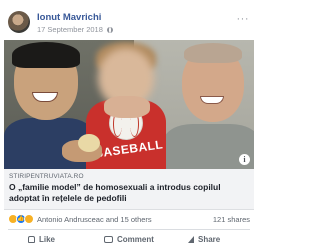 The image size is (320, 252). Describe the element at coordinates (244, 159) in the screenshot. I see `info-icon: i` at that location.